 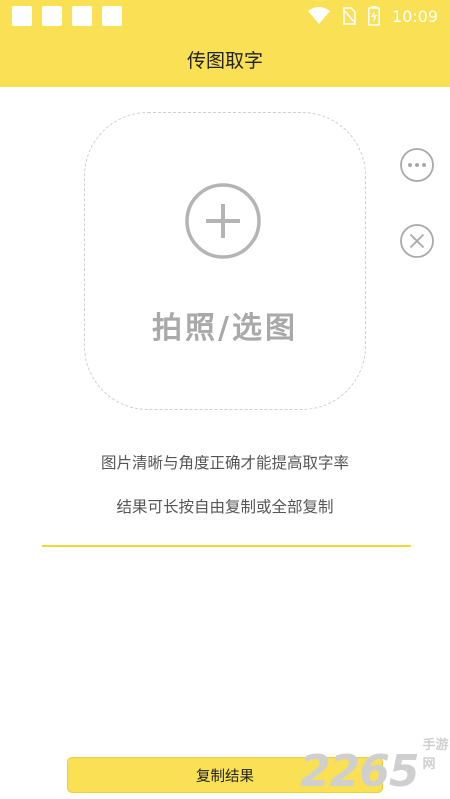 I want to click on no-sim-icon, so click(x=349, y=16).